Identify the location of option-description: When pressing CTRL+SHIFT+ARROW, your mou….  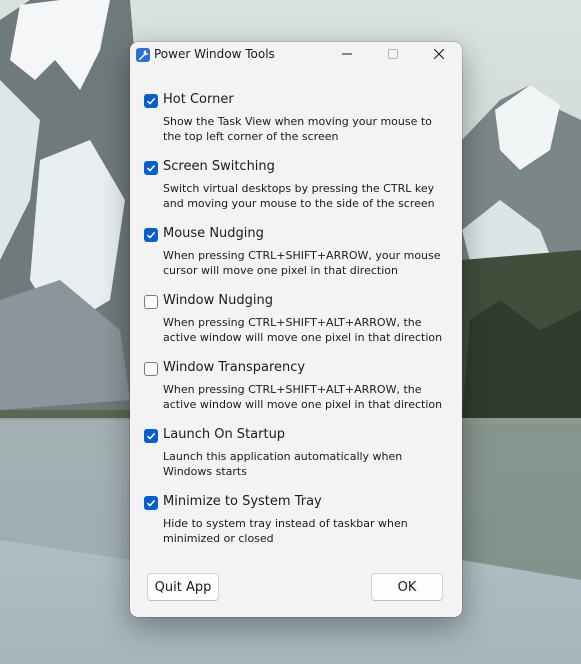
(302, 263).